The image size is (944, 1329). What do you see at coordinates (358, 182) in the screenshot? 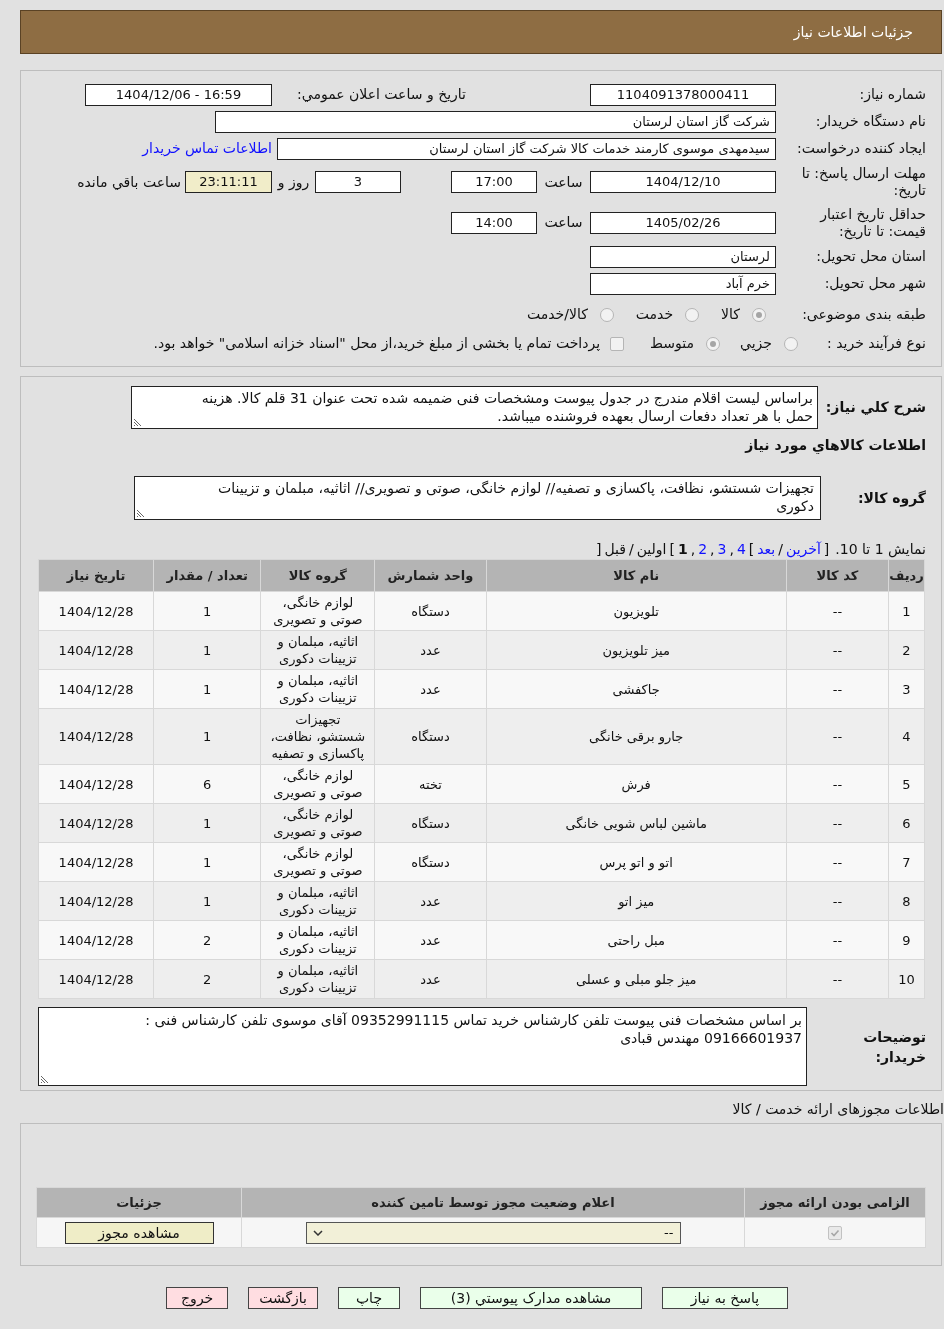
I see `days-field: 3` at bounding box center [358, 182].